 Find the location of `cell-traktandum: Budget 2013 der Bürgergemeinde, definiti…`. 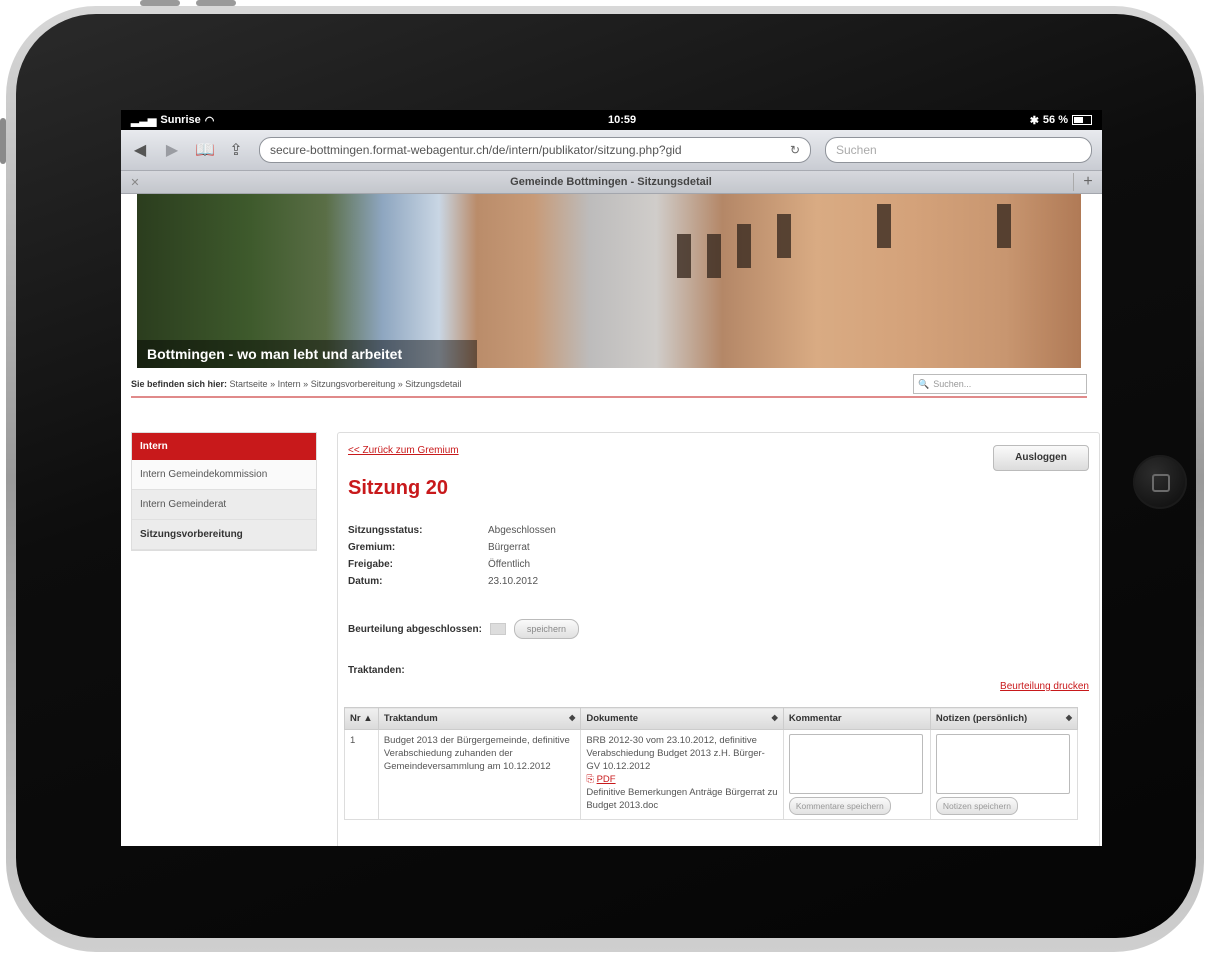

cell-traktandum: Budget 2013 der Bürgergemeinde, definiti… is located at coordinates (479, 774).